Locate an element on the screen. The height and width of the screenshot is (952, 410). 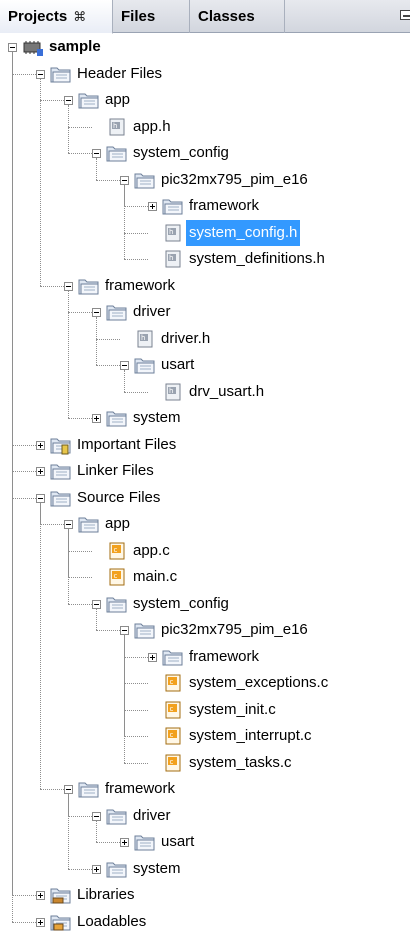
tree-node: main.c is located at coordinates (155, 577).